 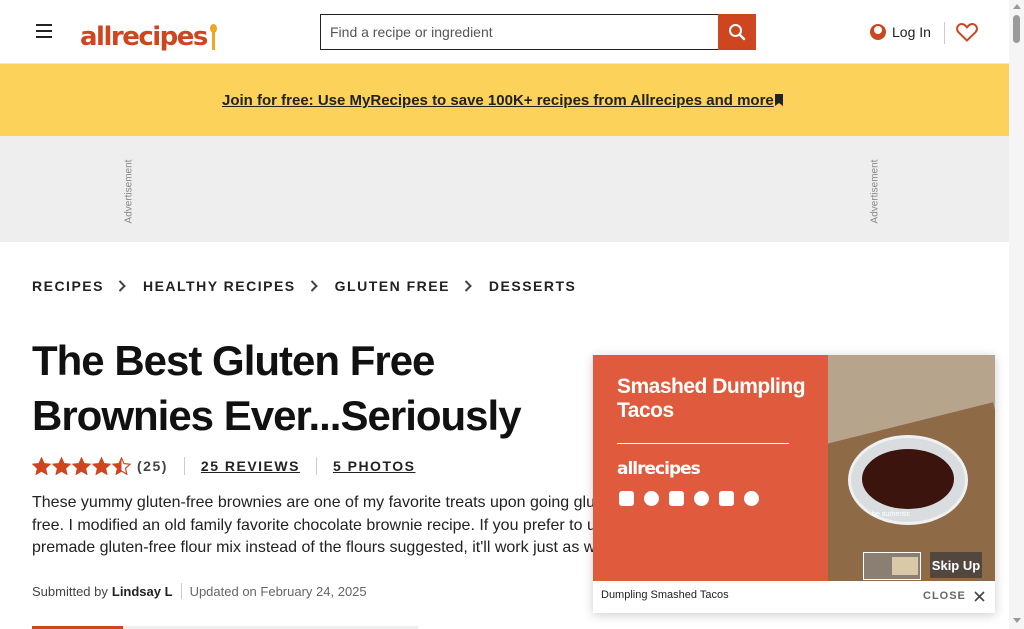 What do you see at coordinates (726, 498) in the screenshot?
I see `x-icon` at bounding box center [726, 498].